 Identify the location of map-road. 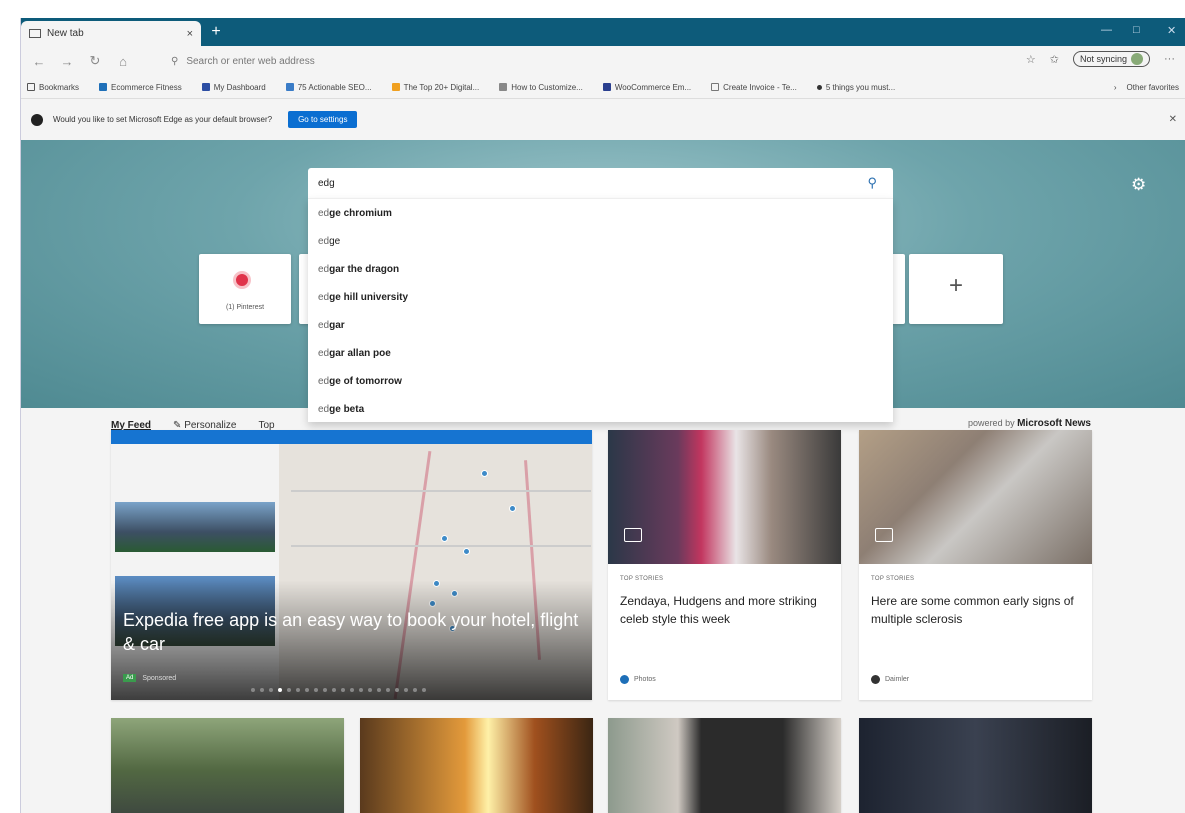
(441, 546).